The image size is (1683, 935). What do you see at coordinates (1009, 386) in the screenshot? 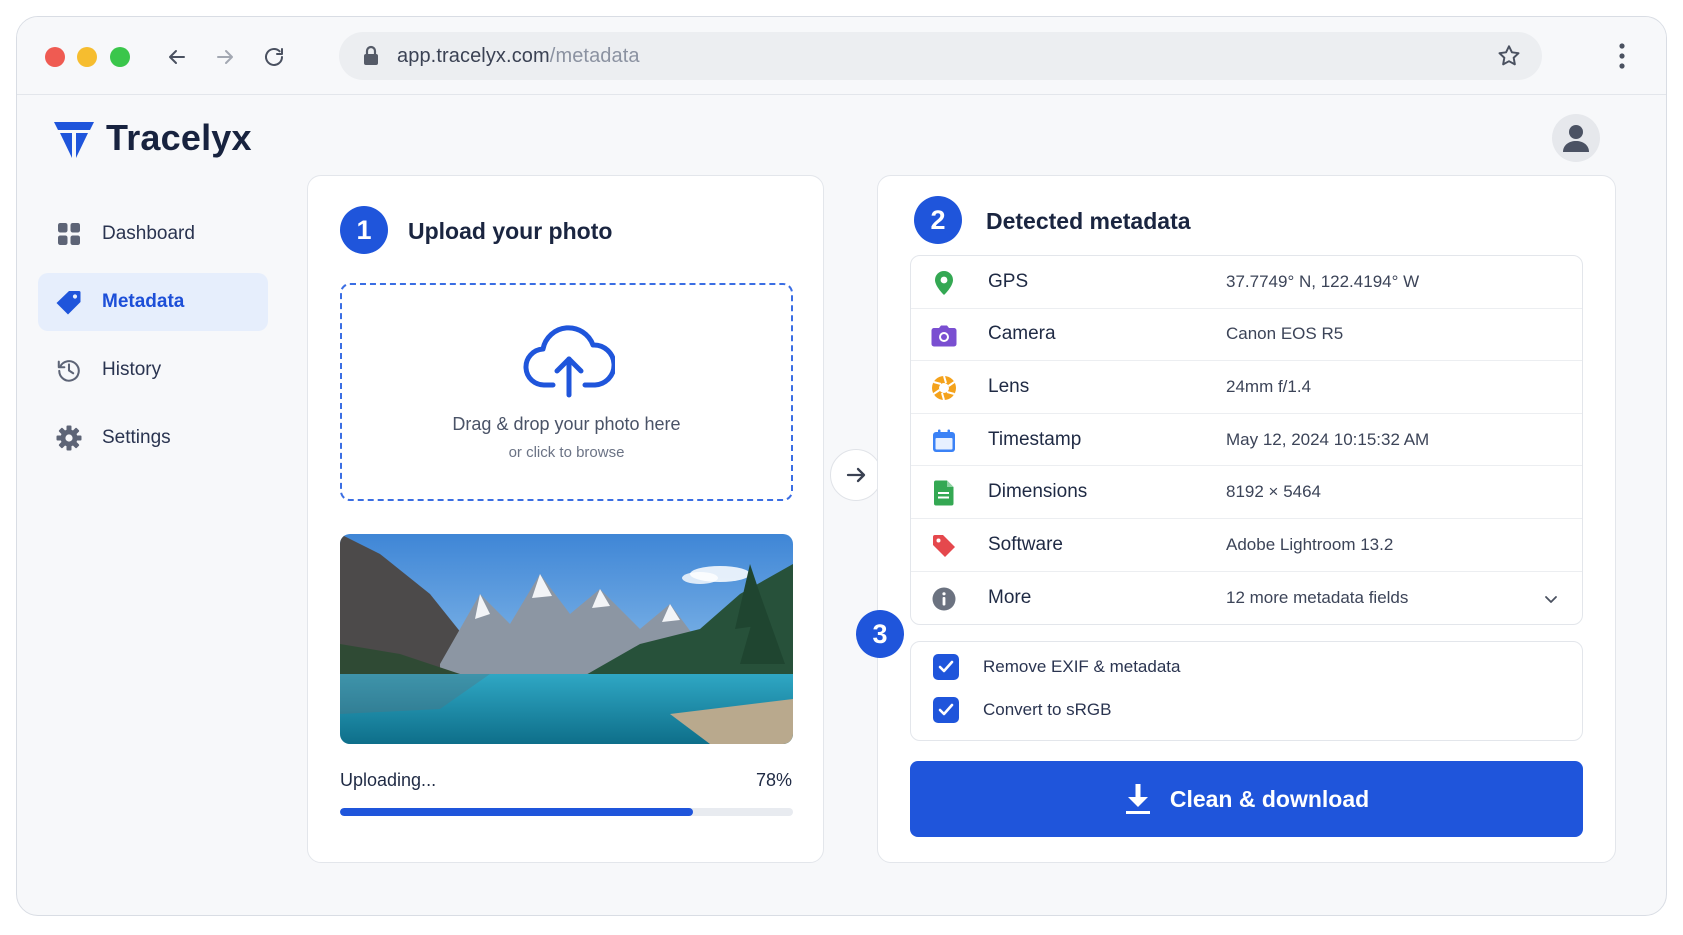
I see `metadata-key: Lens` at bounding box center [1009, 386].